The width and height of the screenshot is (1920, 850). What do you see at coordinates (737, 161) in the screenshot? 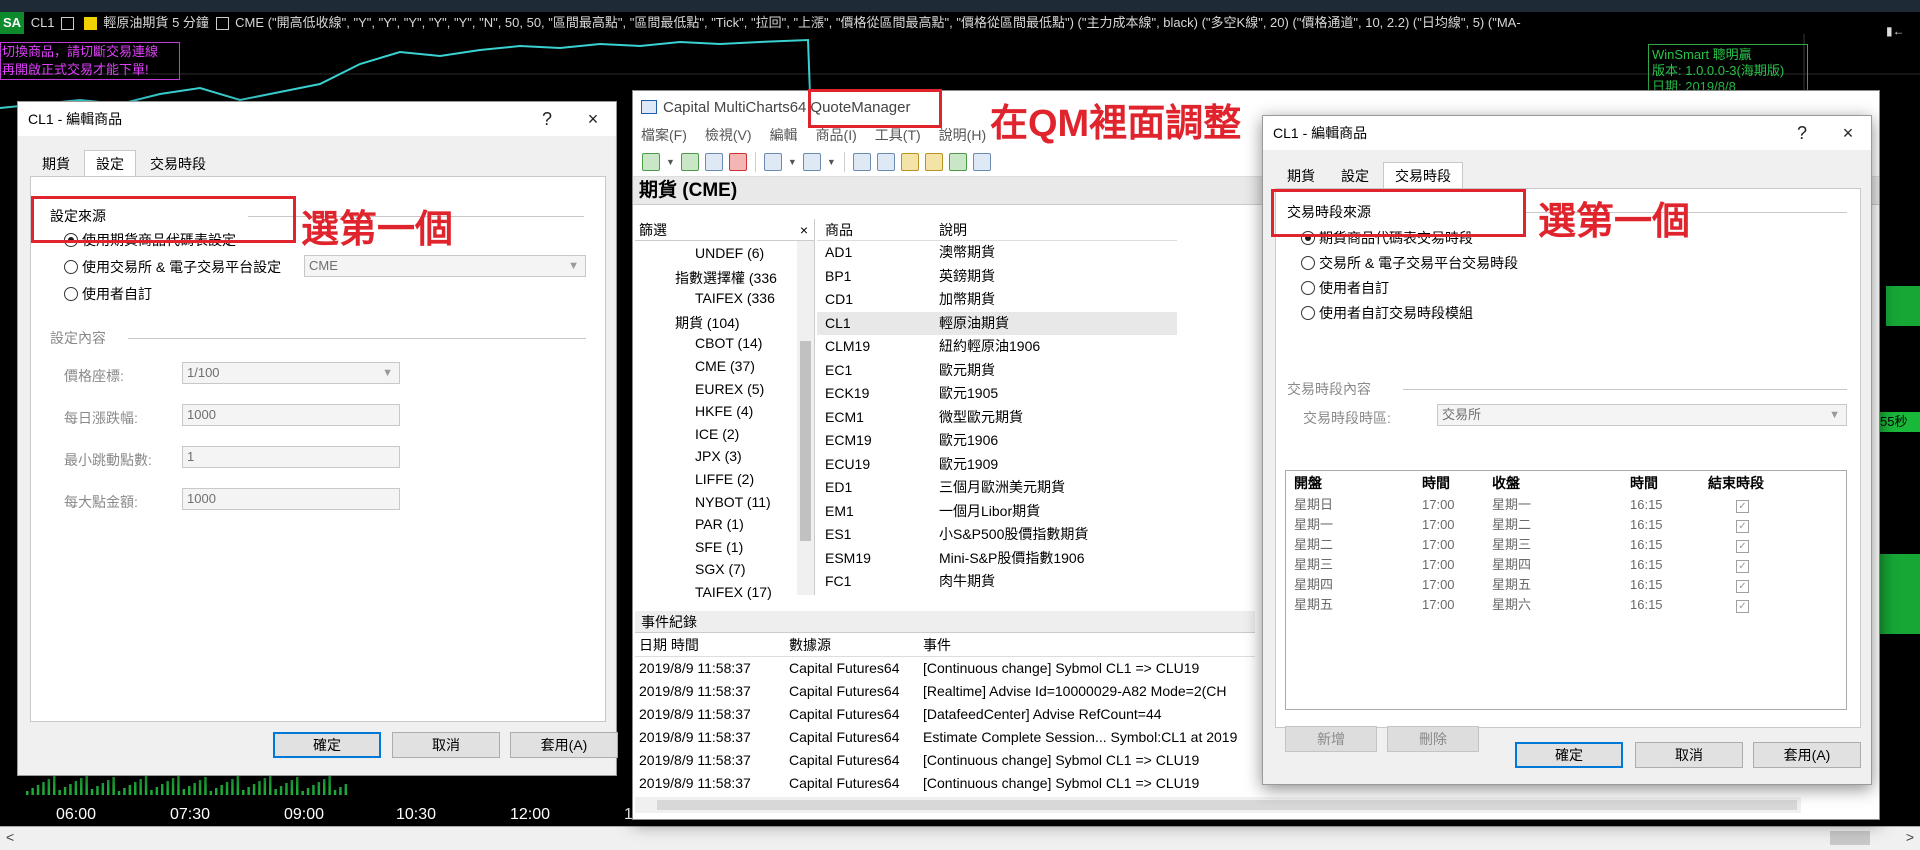
I see `delete-icon` at bounding box center [737, 161].